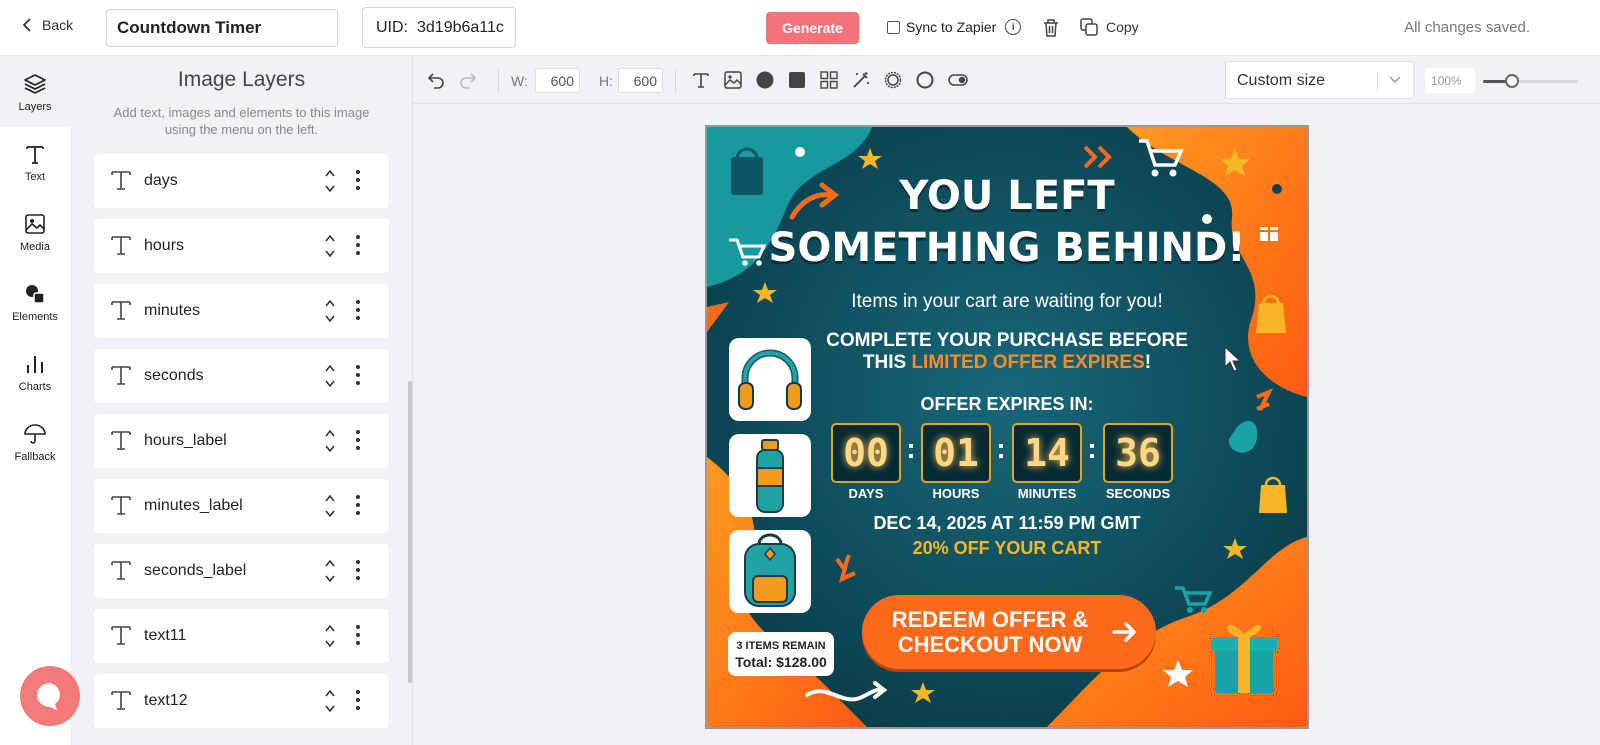 The image size is (1600, 745). Describe the element at coordinates (165, 635) in the screenshot. I see `layer-name: text11` at that location.